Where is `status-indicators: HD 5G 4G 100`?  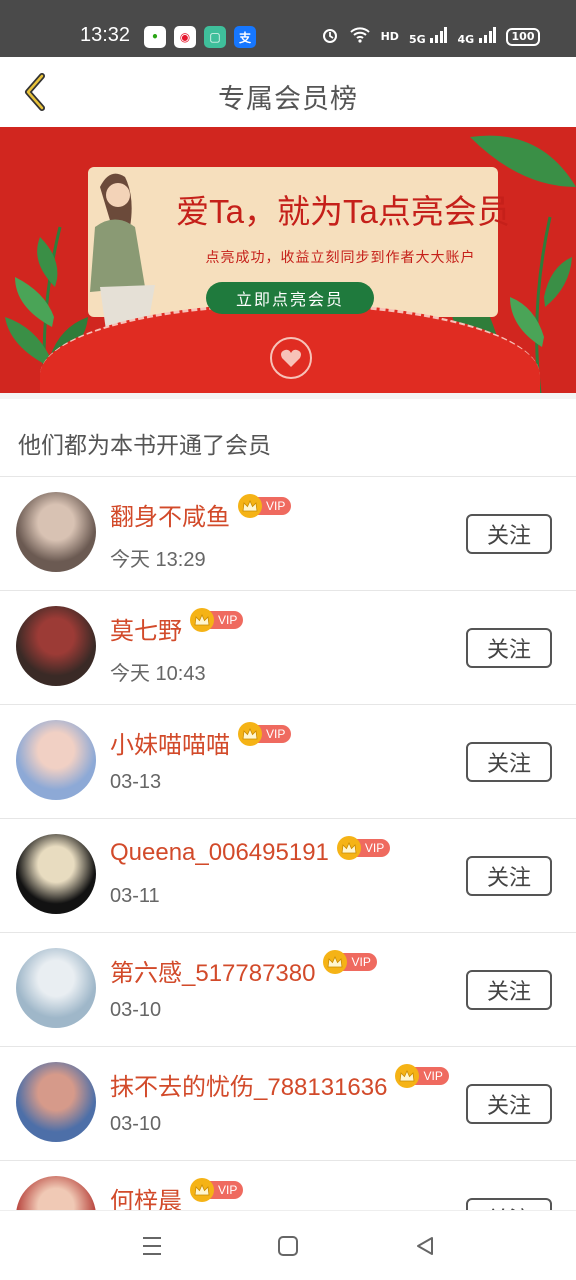 status-indicators: HD 5G 4G 100 is located at coordinates (430, 36).